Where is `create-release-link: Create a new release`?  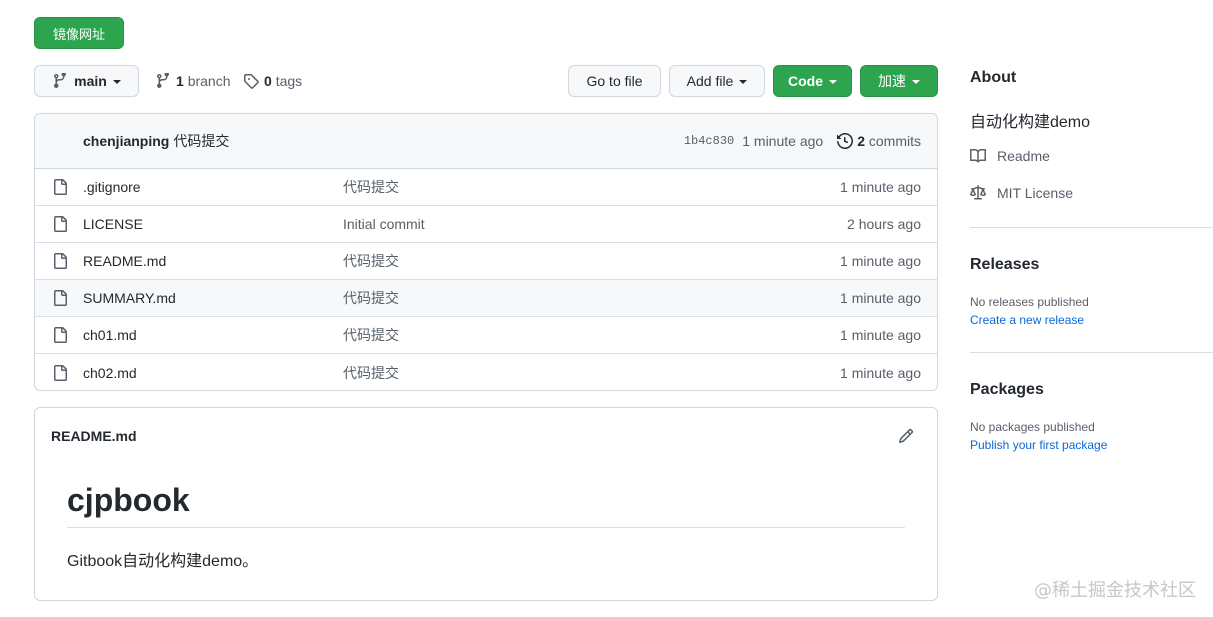
create-release-link: Create a new release is located at coordinates (1027, 320).